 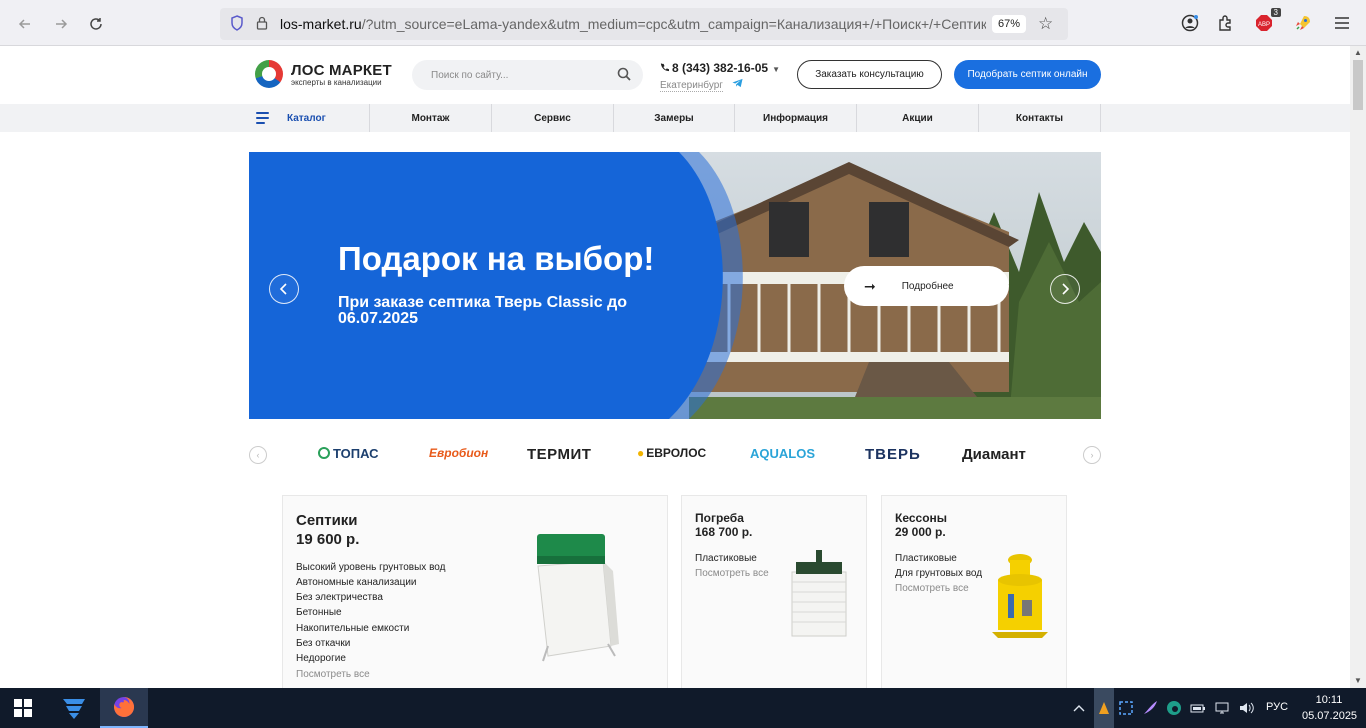 I want to click on scroll-up-icon: ▲, so click(x=1358, y=52).